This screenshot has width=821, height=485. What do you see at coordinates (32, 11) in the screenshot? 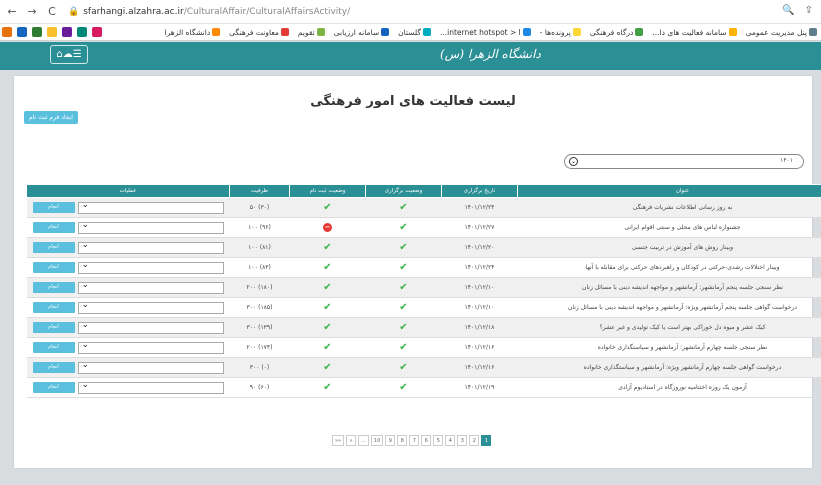
I see `forward-icon: →` at bounding box center [32, 11].